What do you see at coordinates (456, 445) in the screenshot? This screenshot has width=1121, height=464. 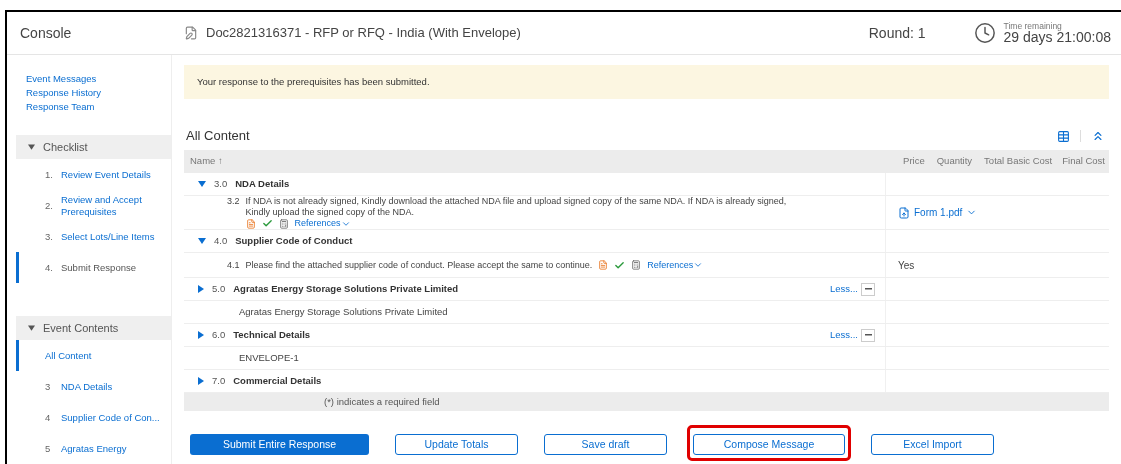 I see `action-button: Update Totals` at bounding box center [456, 445].